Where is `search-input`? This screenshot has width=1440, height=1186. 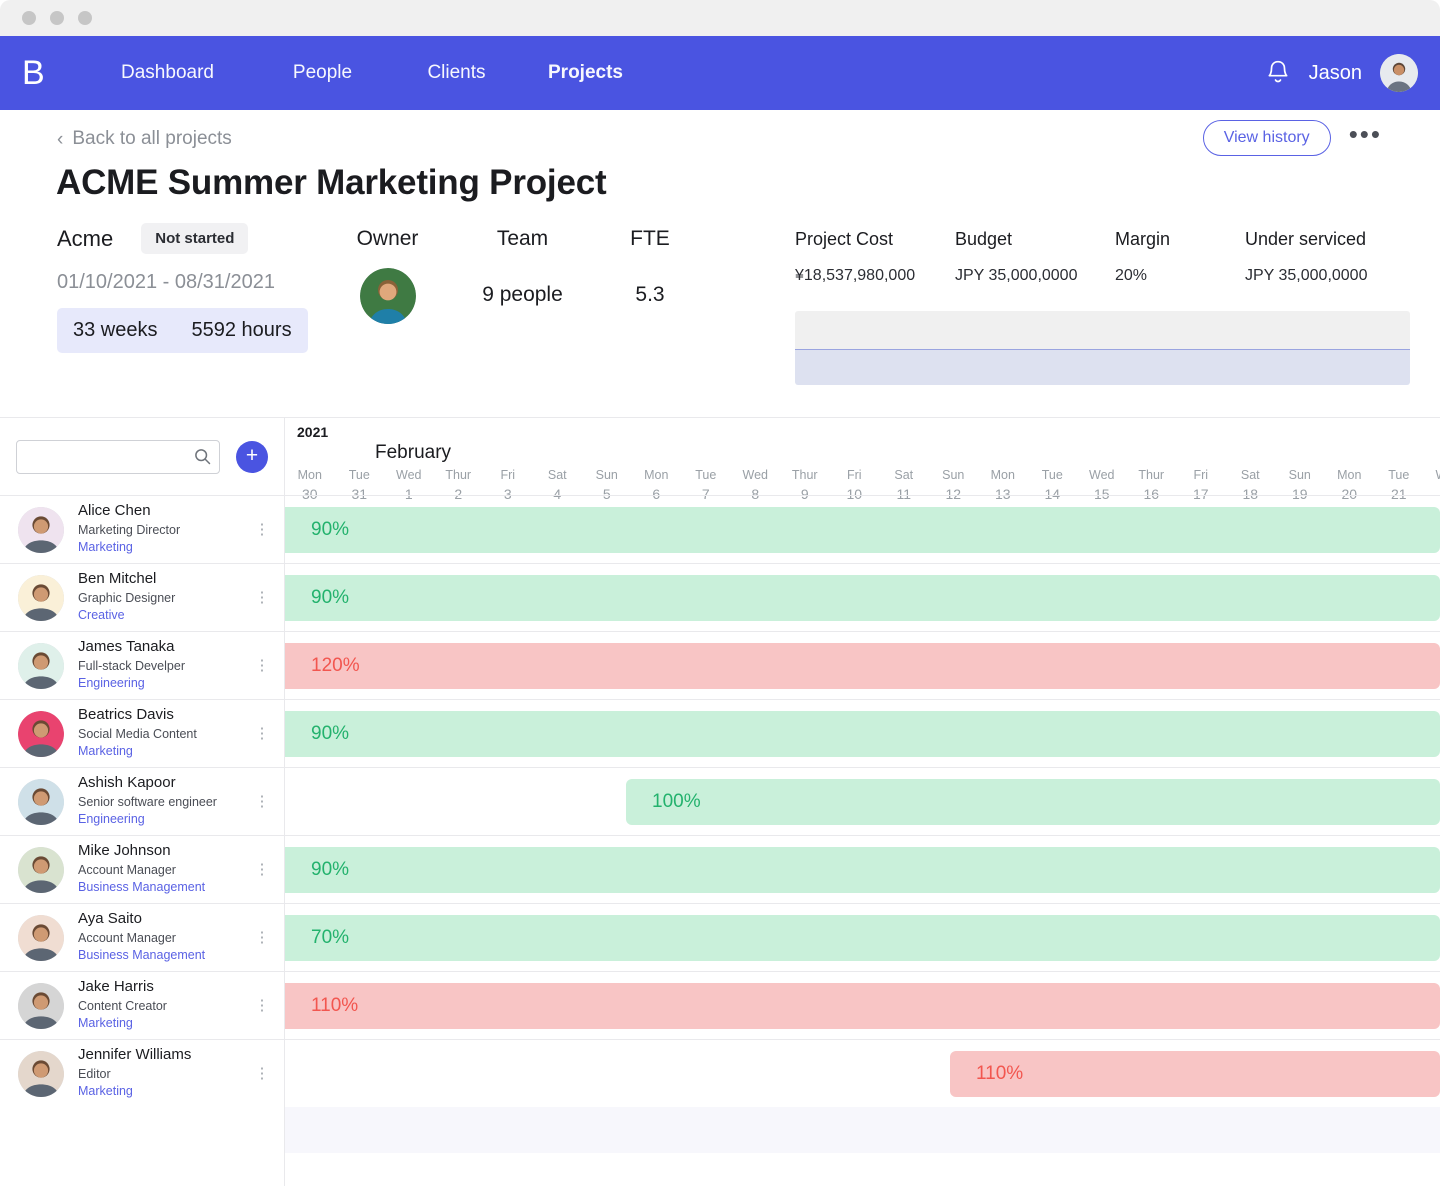
search-input is located at coordinates (118, 456).